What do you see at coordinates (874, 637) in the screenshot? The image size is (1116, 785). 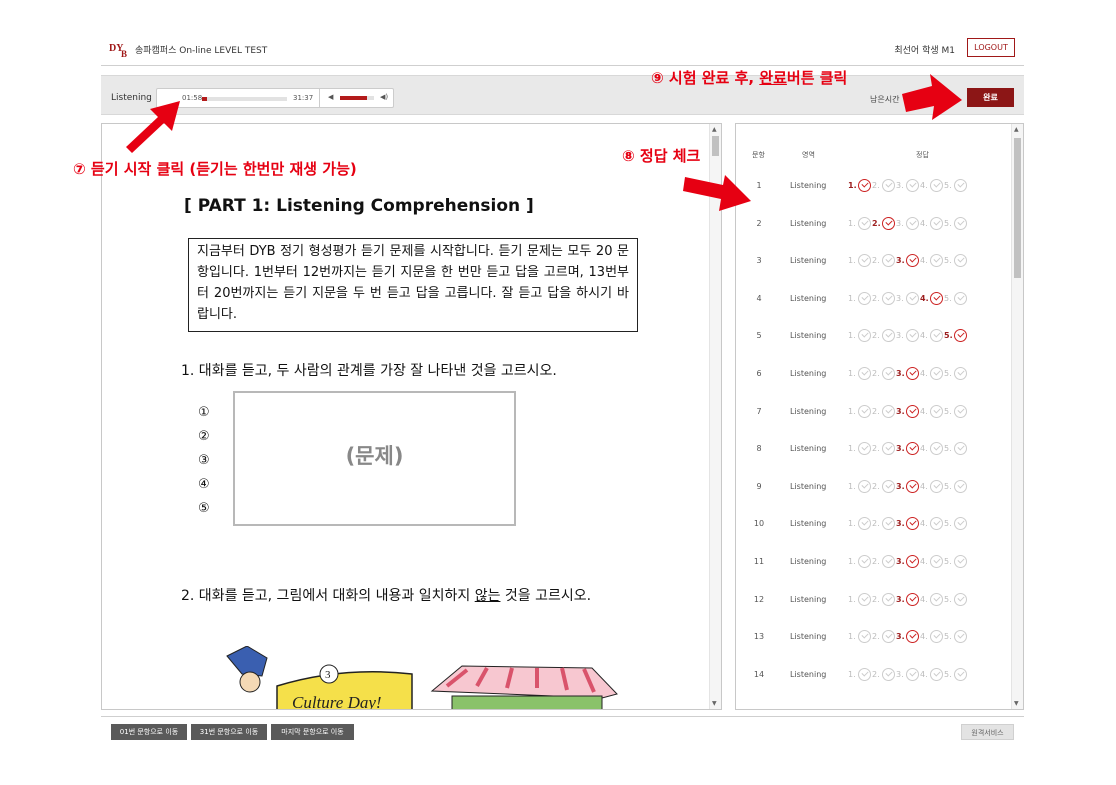 I see `answer-row: 13 Listening 1. 2. 3. 4. 5.` at bounding box center [874, 637].